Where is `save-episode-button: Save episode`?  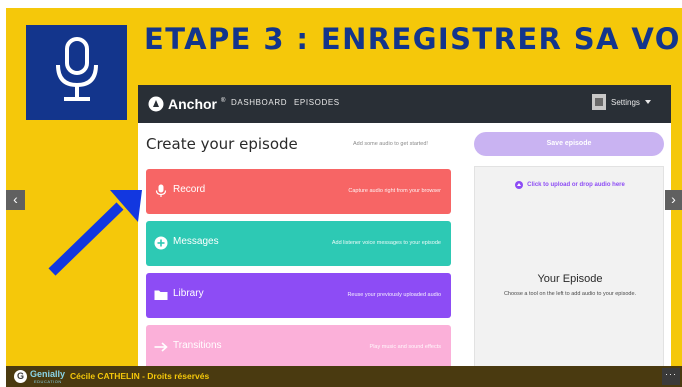 save-episode-button: Save episode is located at coordinates (569, 144).